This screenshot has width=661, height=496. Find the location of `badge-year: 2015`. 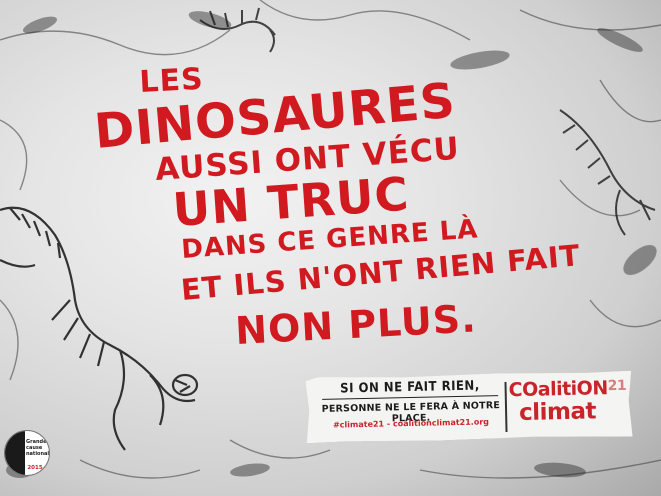

badge-year: 2015 is located at coordinates (35, 468).